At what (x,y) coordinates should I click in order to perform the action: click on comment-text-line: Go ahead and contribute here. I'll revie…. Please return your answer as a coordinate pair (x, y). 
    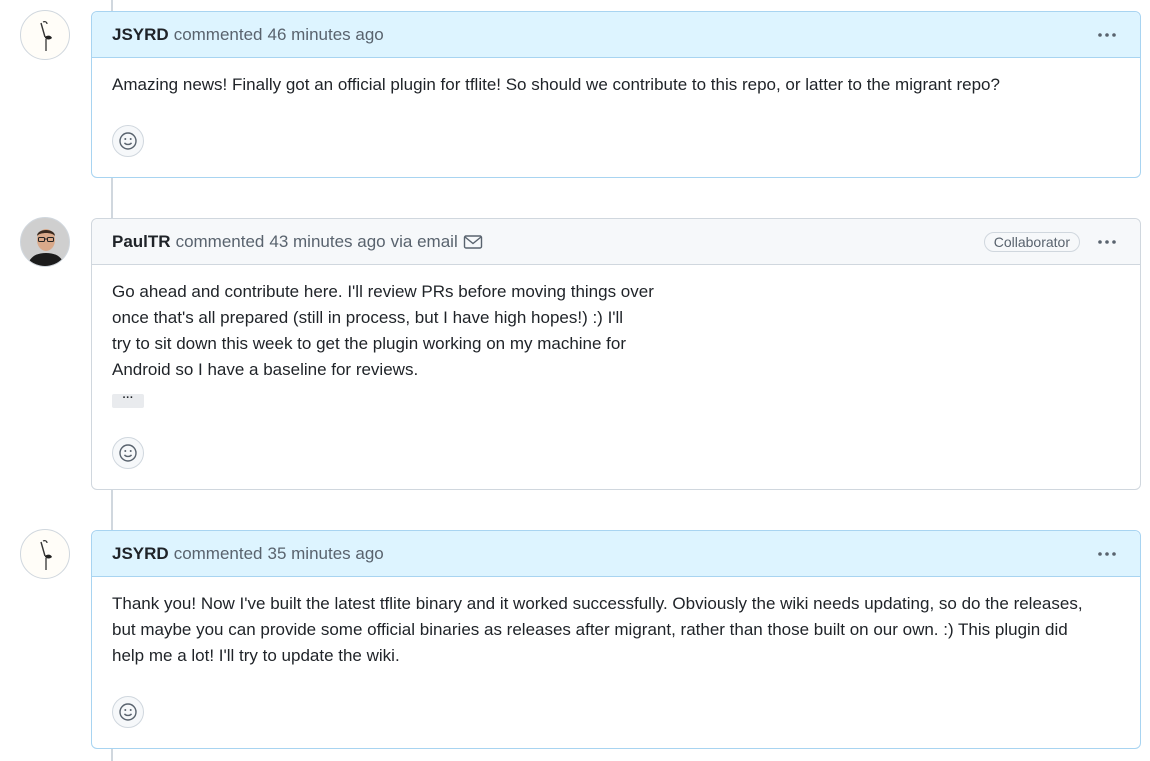
    Looking at the image, I should click on (383, 291).